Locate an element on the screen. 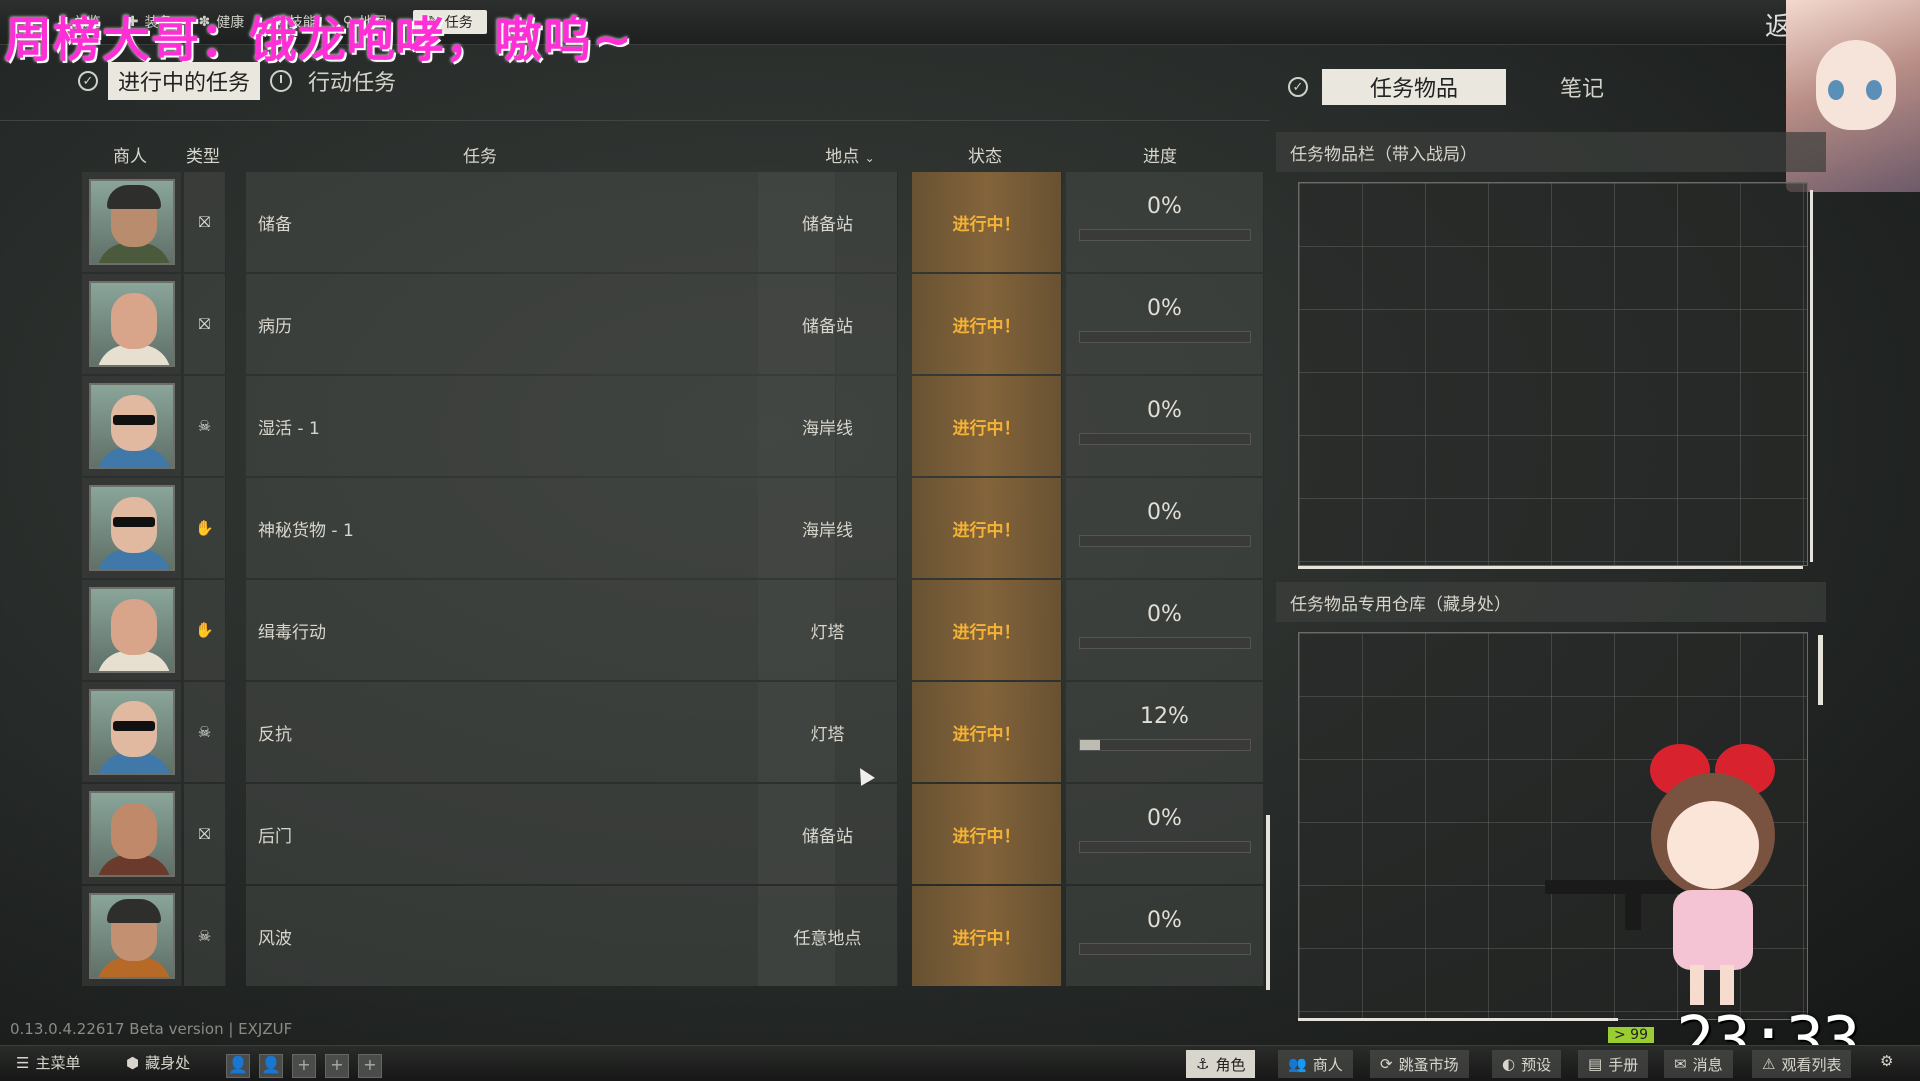 The height and width of the screenshot is (1081, 1920). table-row: ✋ 神秘货物 - 1 海岸线 进行中！ 0% is located at coordinates (673, 528).